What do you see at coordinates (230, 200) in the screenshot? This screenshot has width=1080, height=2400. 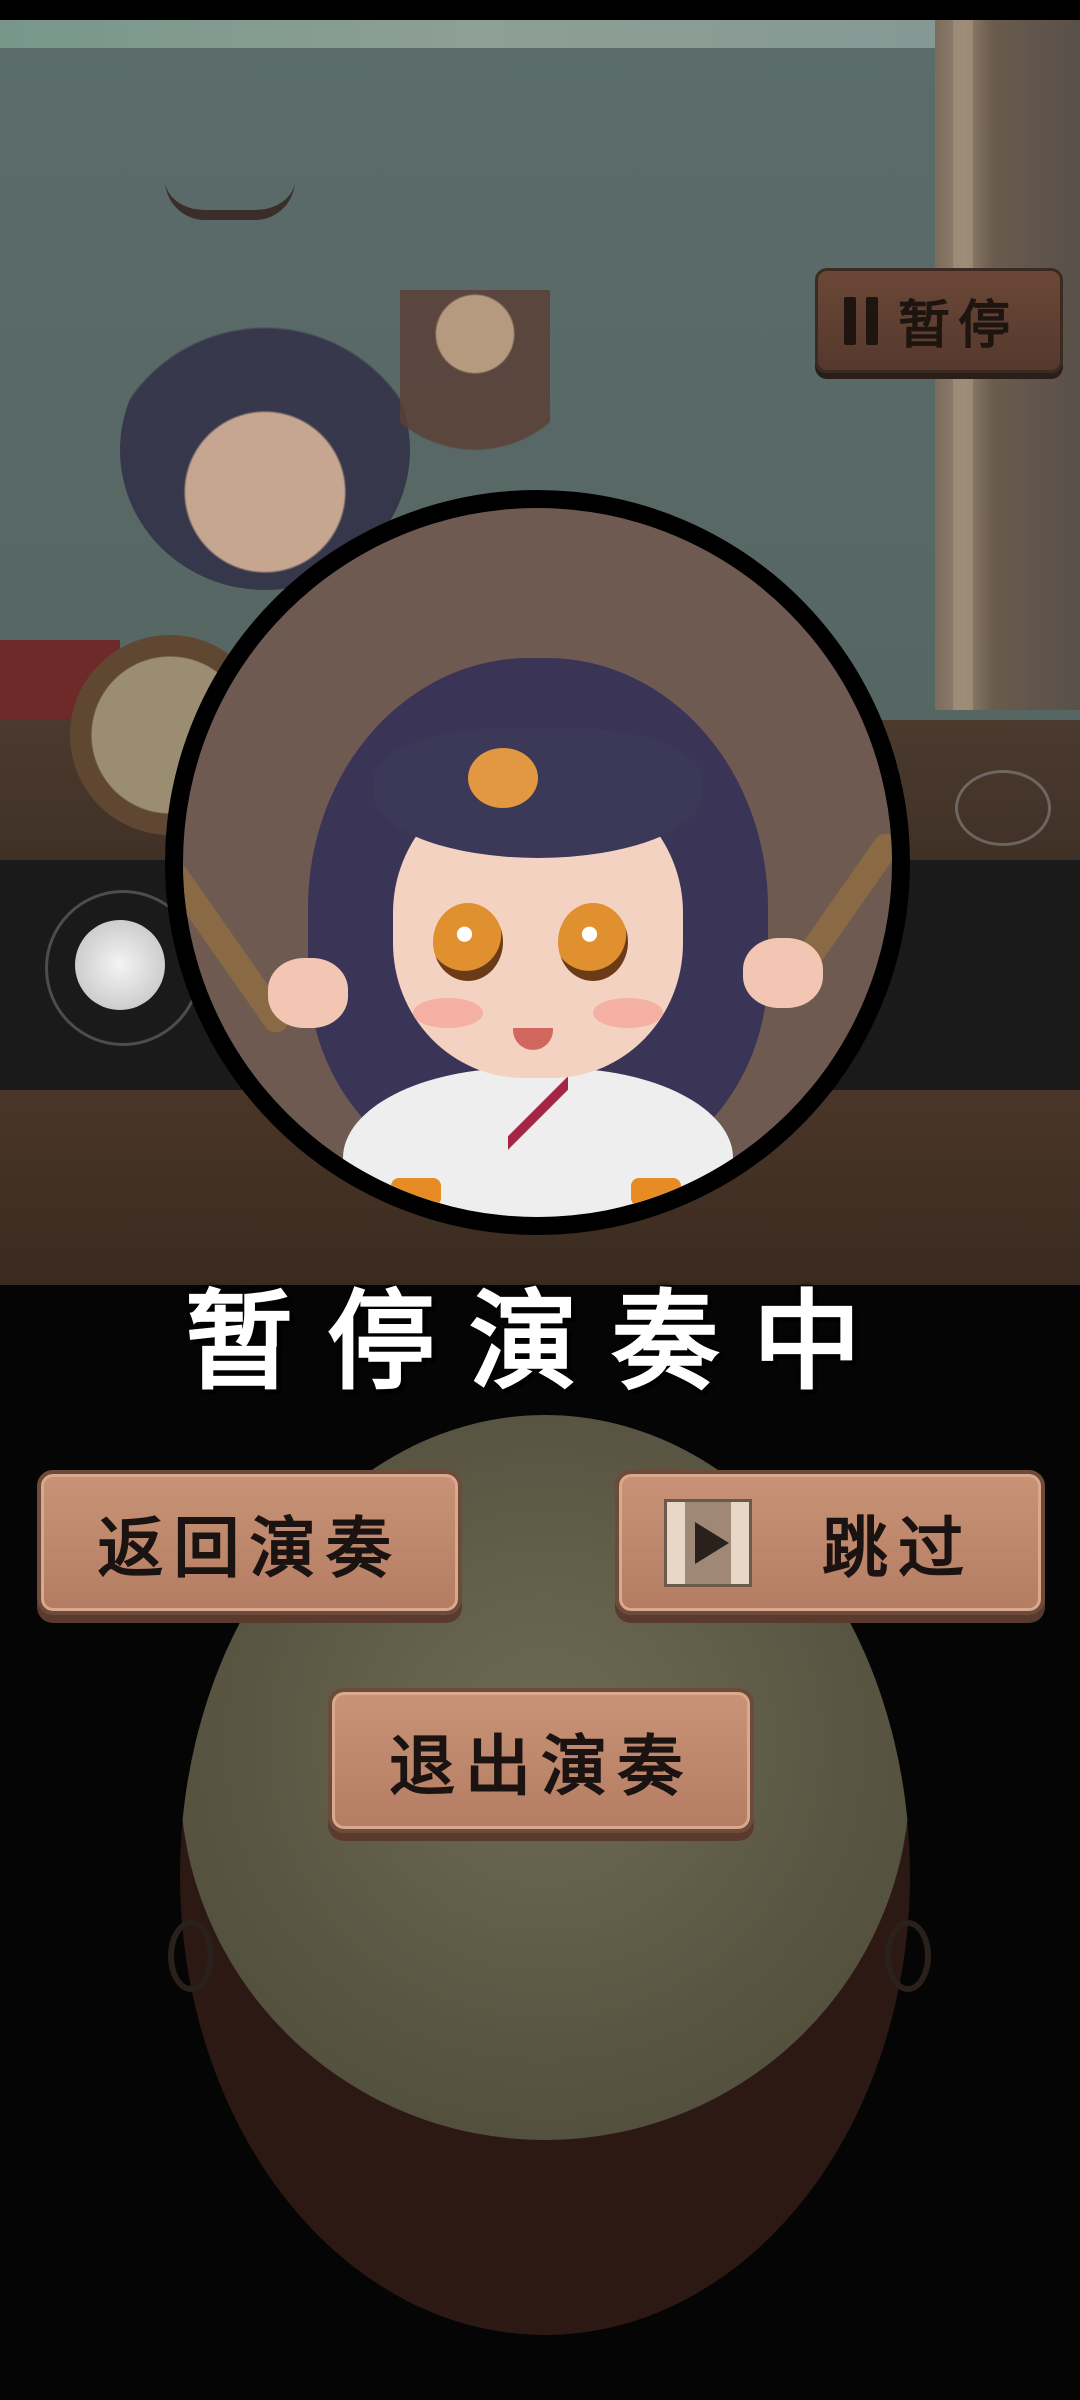 I see `fishing-boat` at bounding box center [230, 200].